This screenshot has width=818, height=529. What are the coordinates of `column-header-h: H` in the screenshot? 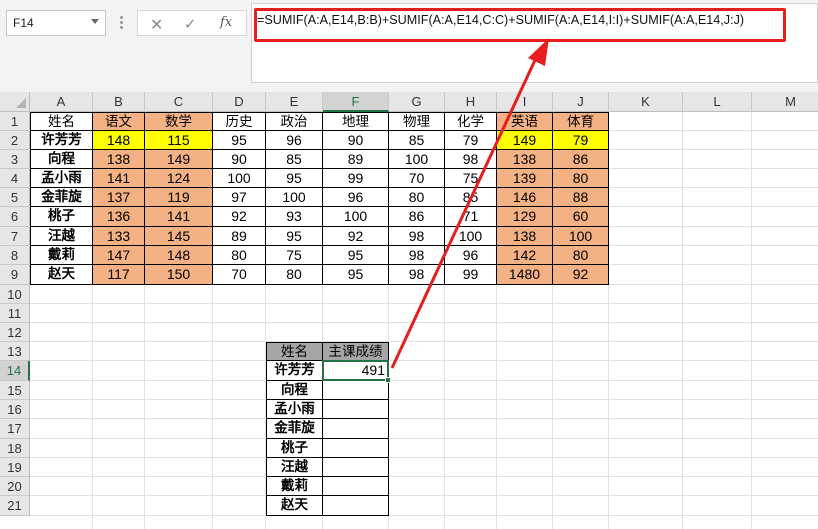 It's located at (471, 102).